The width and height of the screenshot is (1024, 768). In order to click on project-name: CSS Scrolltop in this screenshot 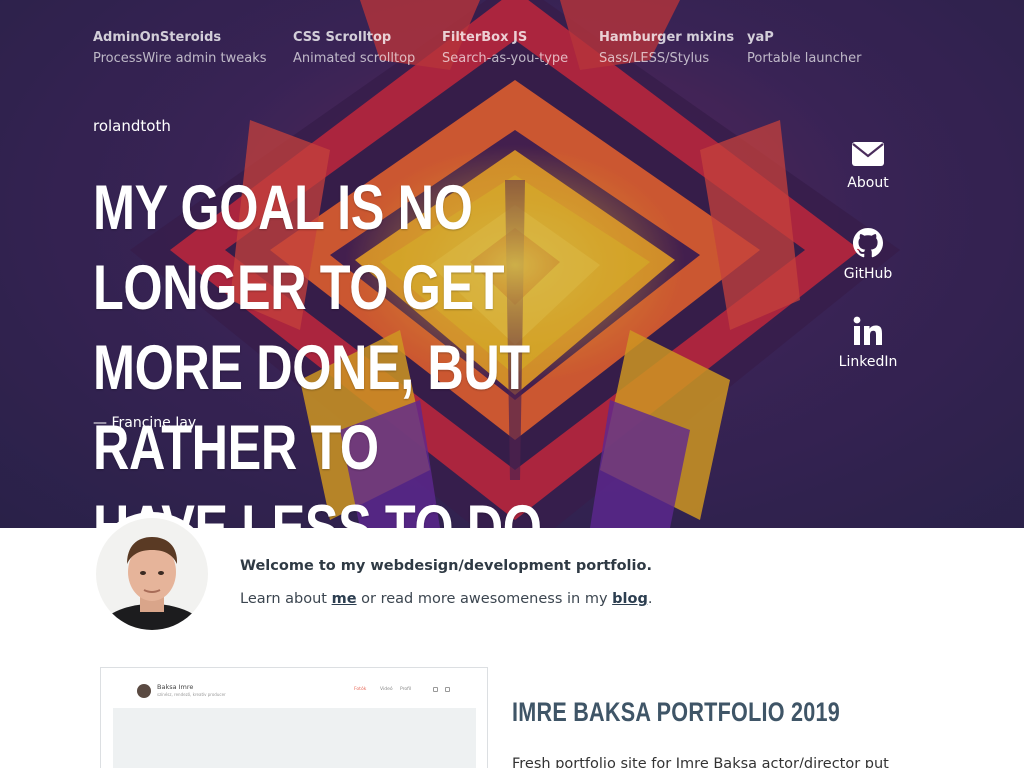, I will do `click(342, 37)`.